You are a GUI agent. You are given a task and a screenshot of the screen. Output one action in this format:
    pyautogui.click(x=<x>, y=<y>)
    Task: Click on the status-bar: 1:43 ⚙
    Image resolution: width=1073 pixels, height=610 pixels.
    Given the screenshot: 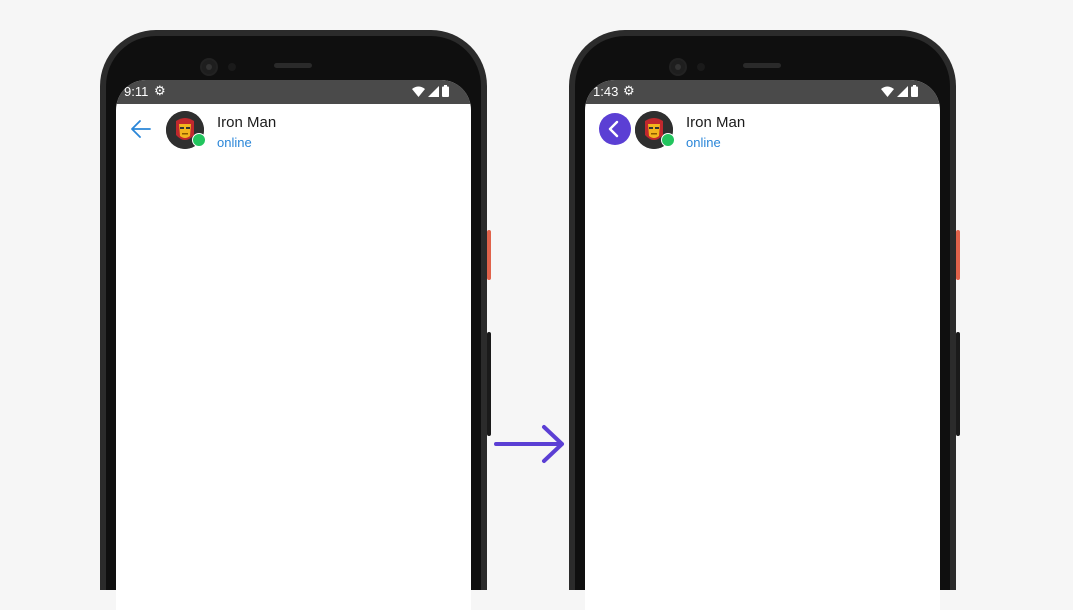 What is the action you would take?
    pyautogui.click(x=762, y=92)
    